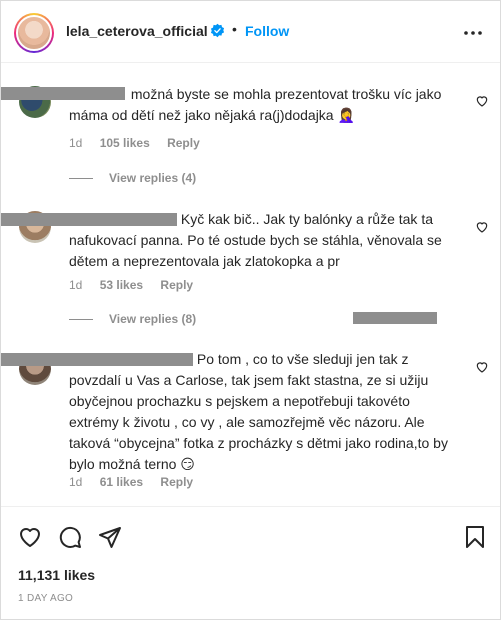  Describe the element at coordinates (45, 598) in the screenshot. I see `post-timestamp: 1 DAY AGO` at that location.